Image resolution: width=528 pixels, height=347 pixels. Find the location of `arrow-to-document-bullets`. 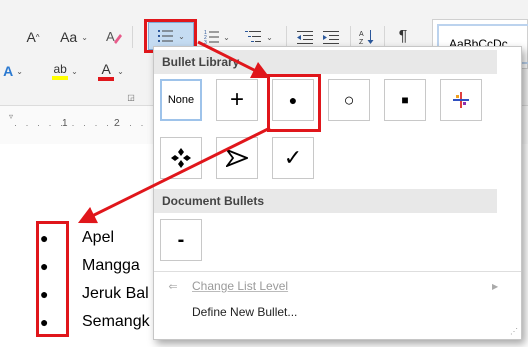

arrow-to-document-bullets is located at coordinates (174, 175).